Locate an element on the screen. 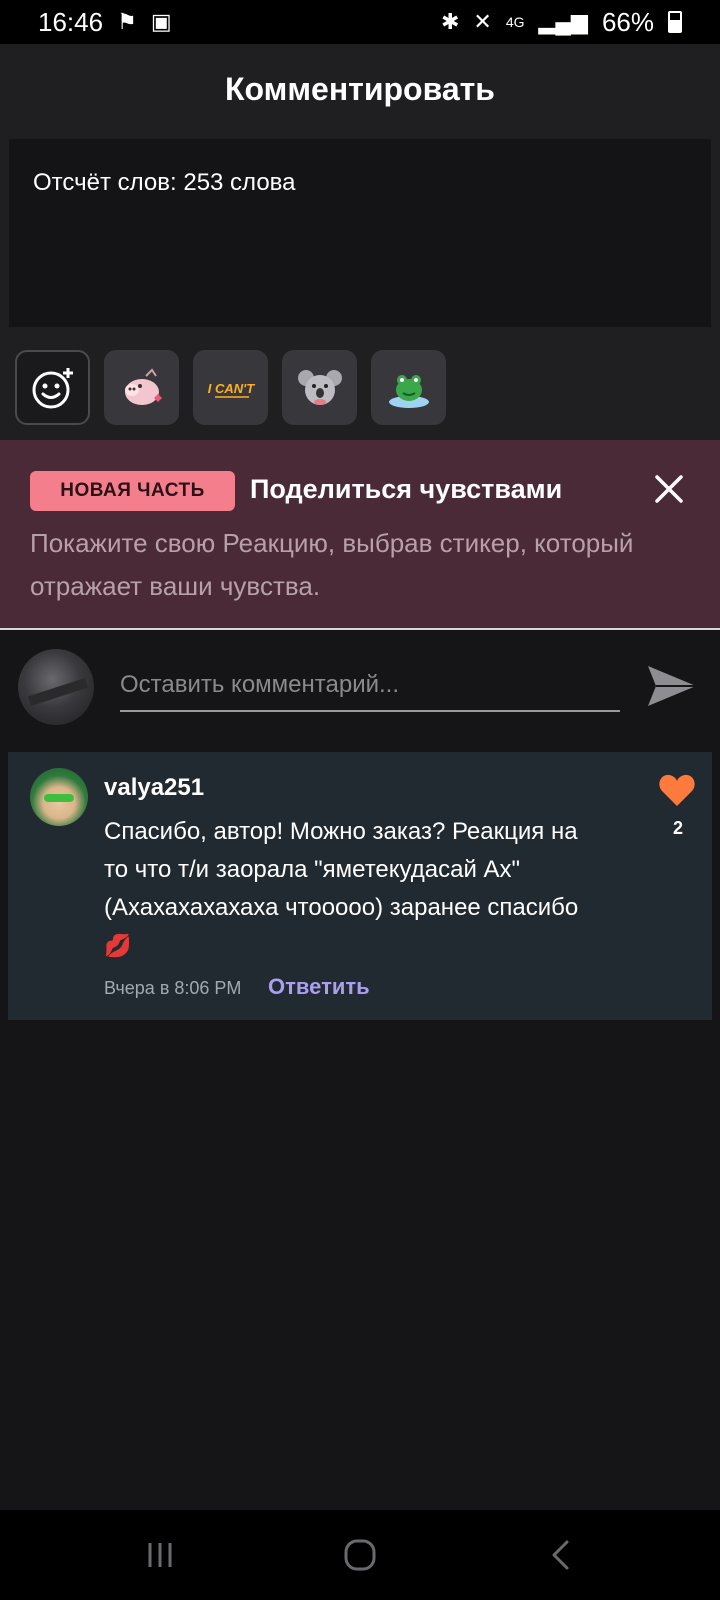 This screenshot has height=1600, width=720. home-button is located at coordinates (360, 1555).